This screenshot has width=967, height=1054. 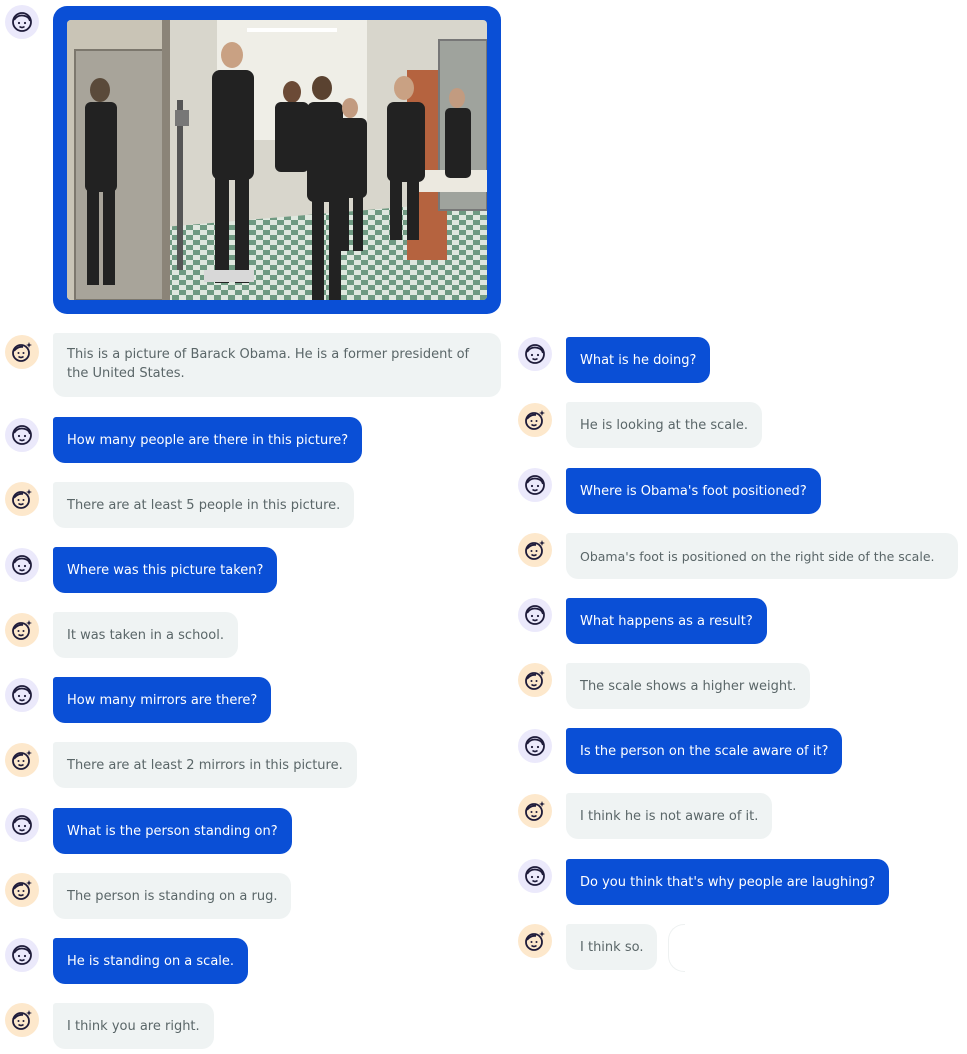 I want to click on bot-message: I think you are right., so click(x=133, y=1026).